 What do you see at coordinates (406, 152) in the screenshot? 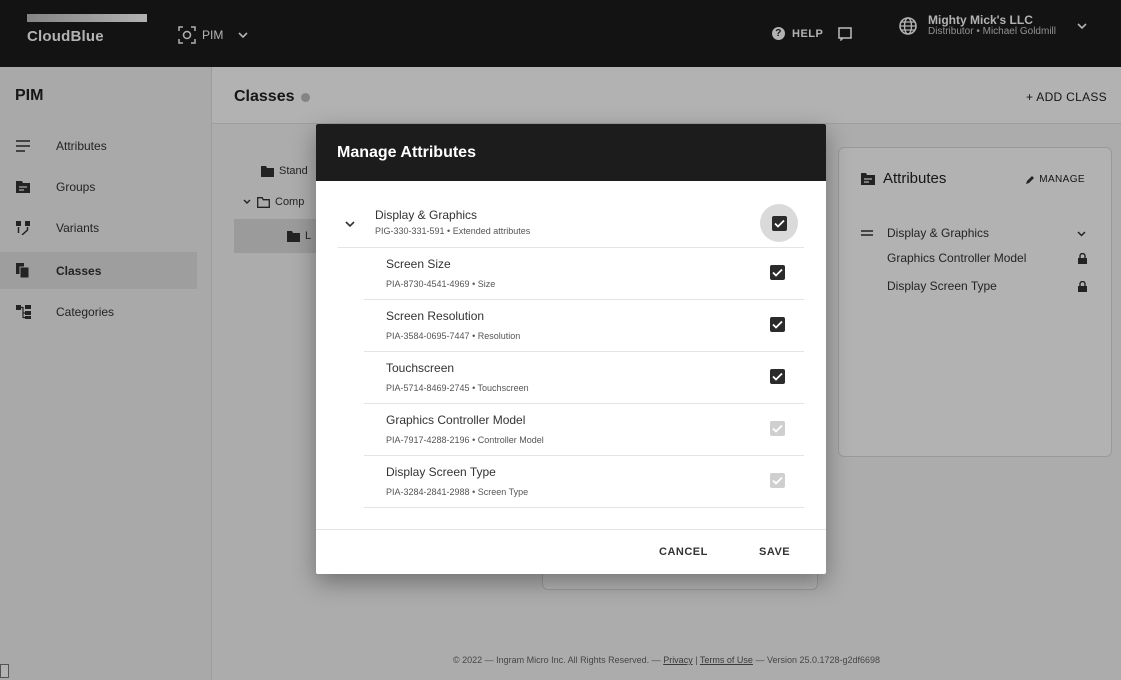
I see `dialog-title: Manage Attributes` at bounding box center [406, 152].